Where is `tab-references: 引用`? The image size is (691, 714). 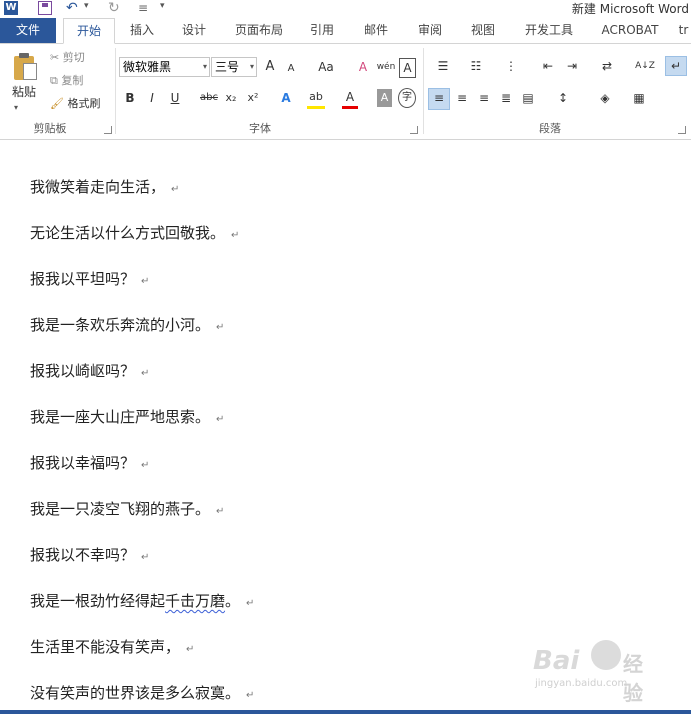 tab-references: 引用 is located at coordinates (322, 30).